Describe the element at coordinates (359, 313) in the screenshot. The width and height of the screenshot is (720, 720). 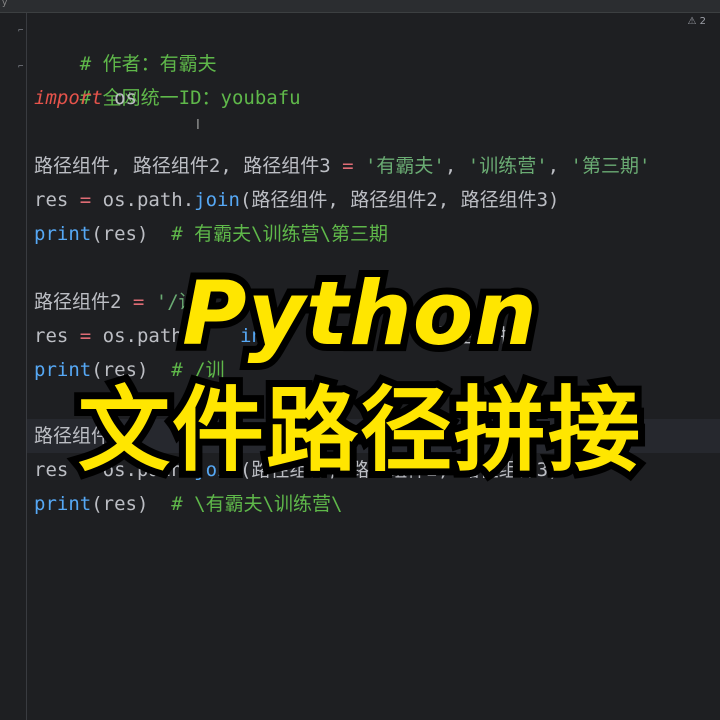
I see `overlay-title-python: Python` at that location.